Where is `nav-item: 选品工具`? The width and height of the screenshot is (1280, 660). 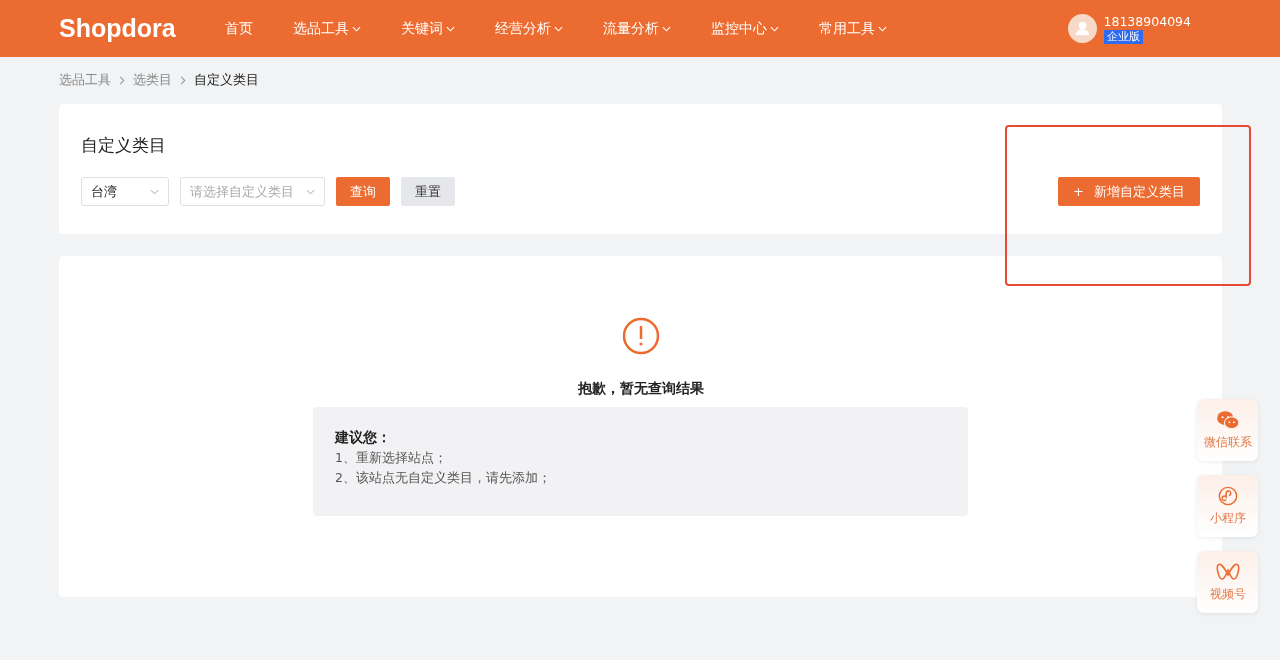 nav-item: 选品工具 is located at coordinates (327, 28).